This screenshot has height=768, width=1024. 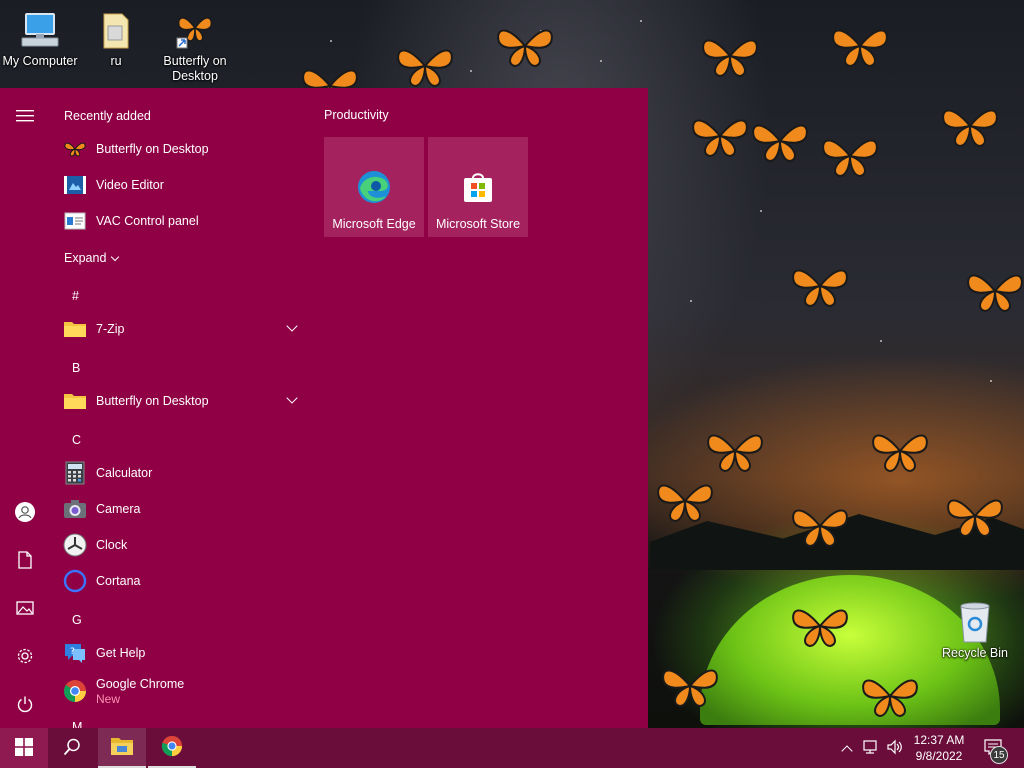 What do you see at coordinates (75, 185) in the screenshot?
I see `video-editor-icon` at bounding box center [75, 185].